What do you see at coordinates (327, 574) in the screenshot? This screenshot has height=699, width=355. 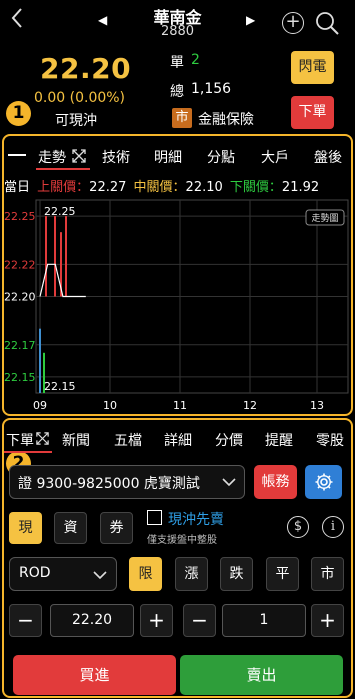 I see `price-type-market: 市` at bounding box center [327, 574].